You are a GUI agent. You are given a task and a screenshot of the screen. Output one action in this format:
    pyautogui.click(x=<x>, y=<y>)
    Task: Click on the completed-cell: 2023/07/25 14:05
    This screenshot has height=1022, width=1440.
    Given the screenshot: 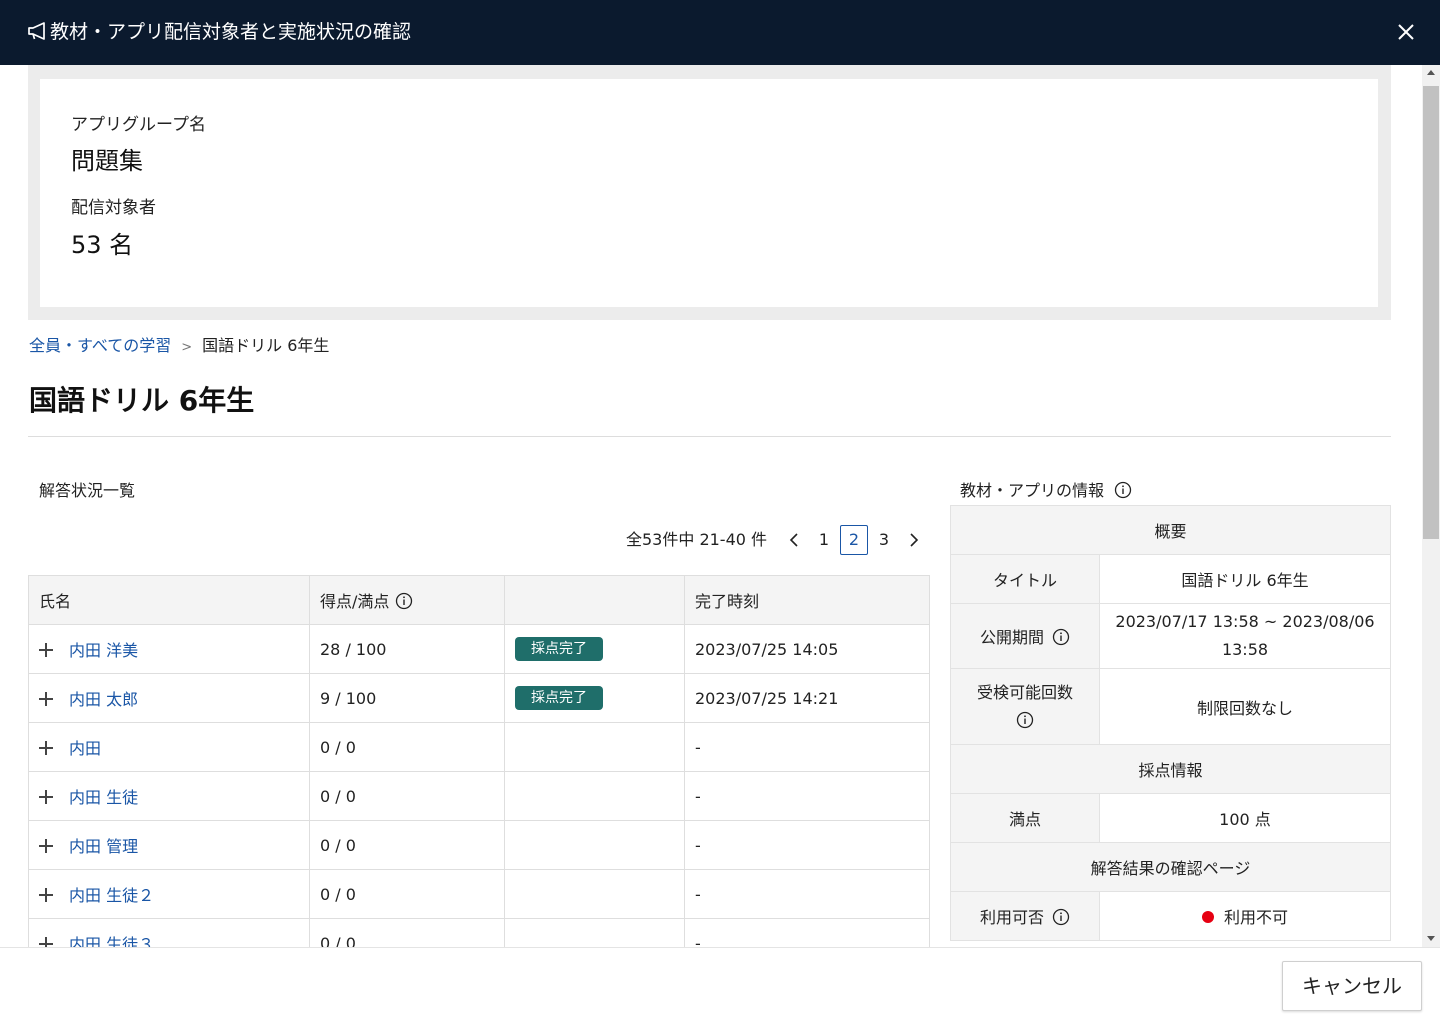 What is the action you would take?
    pyautogui.click(x=807, y=649)
    